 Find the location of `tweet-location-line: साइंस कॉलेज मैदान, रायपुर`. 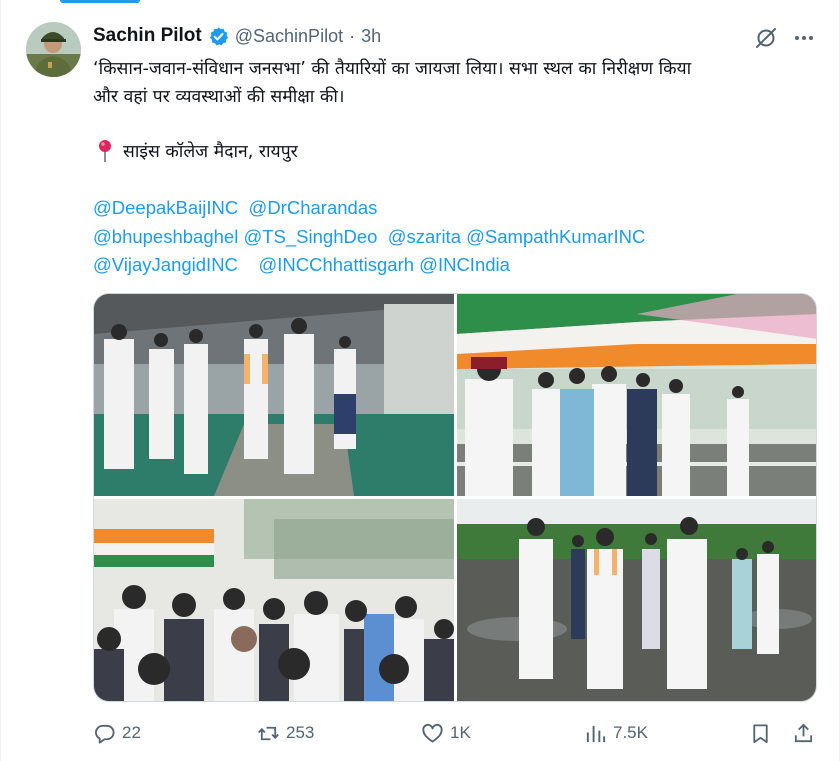

tweet-location-line: साइंस कॉलेज मैदान, रायपुर is located at coordinates (197, 151).